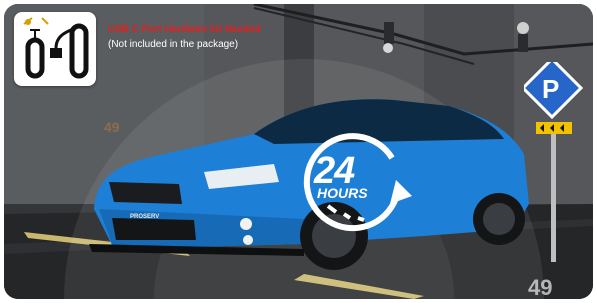  I want to click on hardwire-cable-icon, so click(56, 48).